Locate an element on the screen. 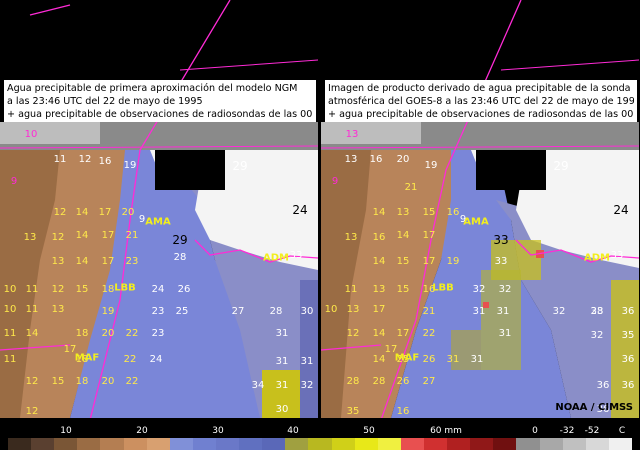 The image size is (640, 450). left-corner-value: 10 is located at coordinates (31, 134).